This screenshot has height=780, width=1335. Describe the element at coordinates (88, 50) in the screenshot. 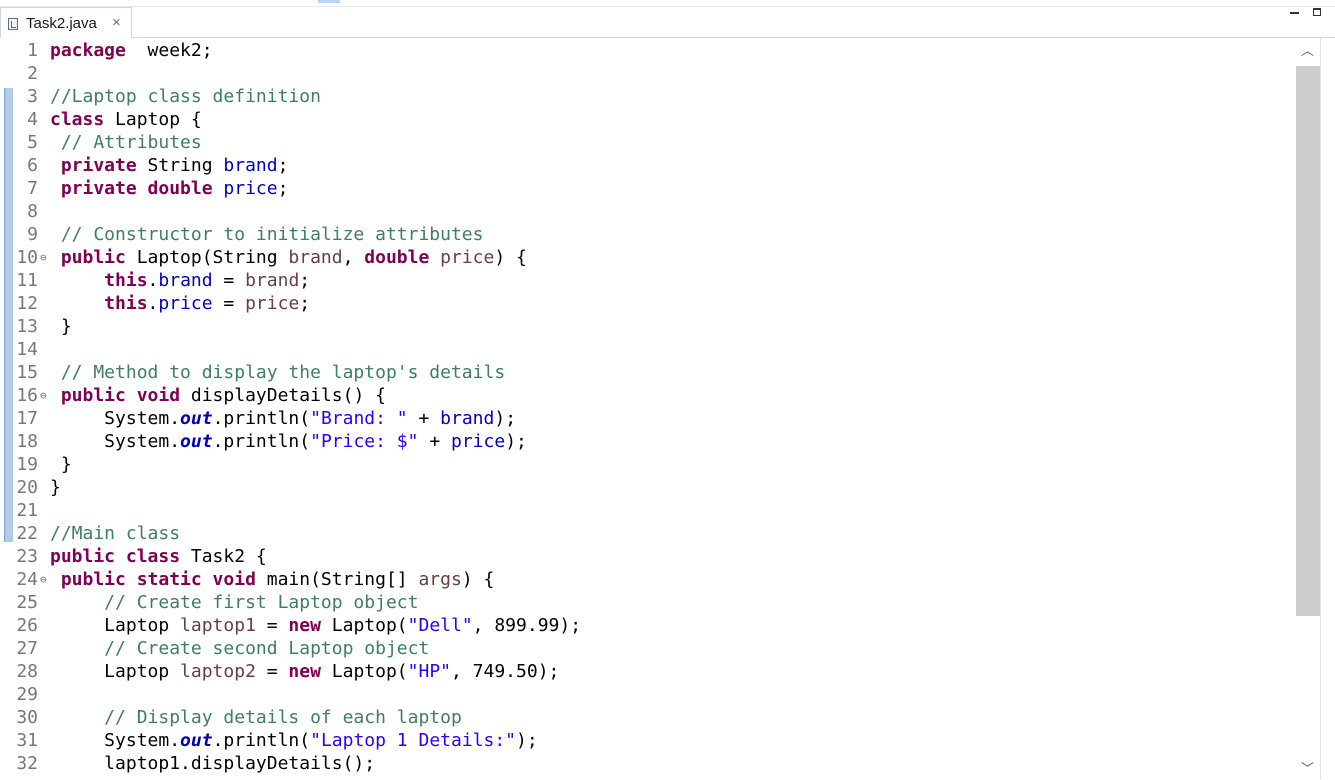

I see `code-token: package` at that location.